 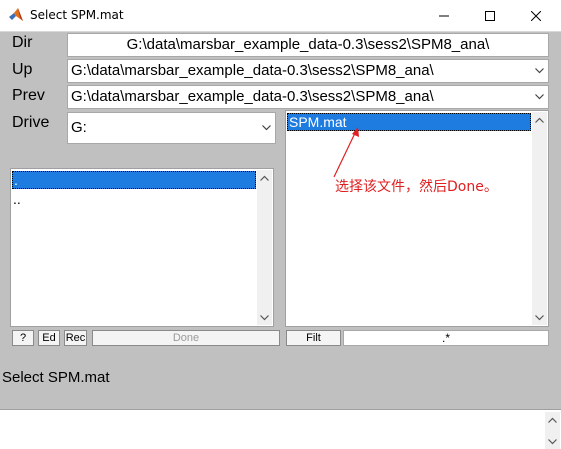 I want to click on filt-button: Filt, so click(x=313, y=338).